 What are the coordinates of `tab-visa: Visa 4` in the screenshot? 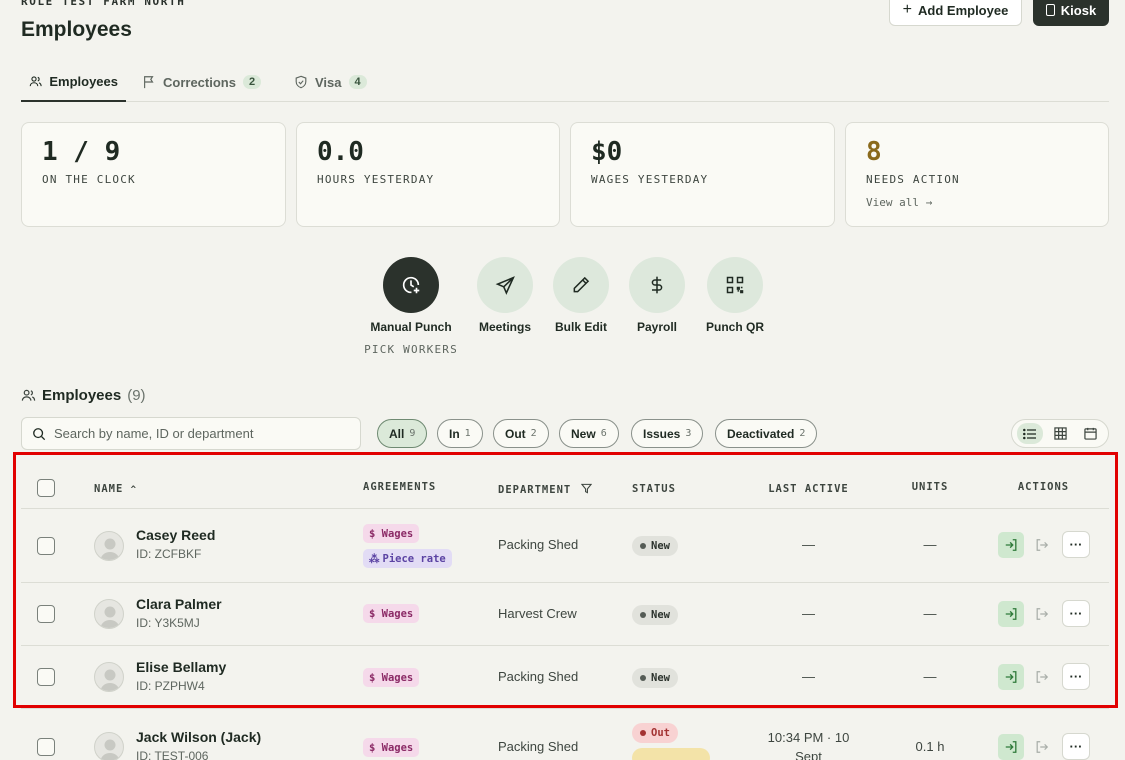 It's located at (330, 82).